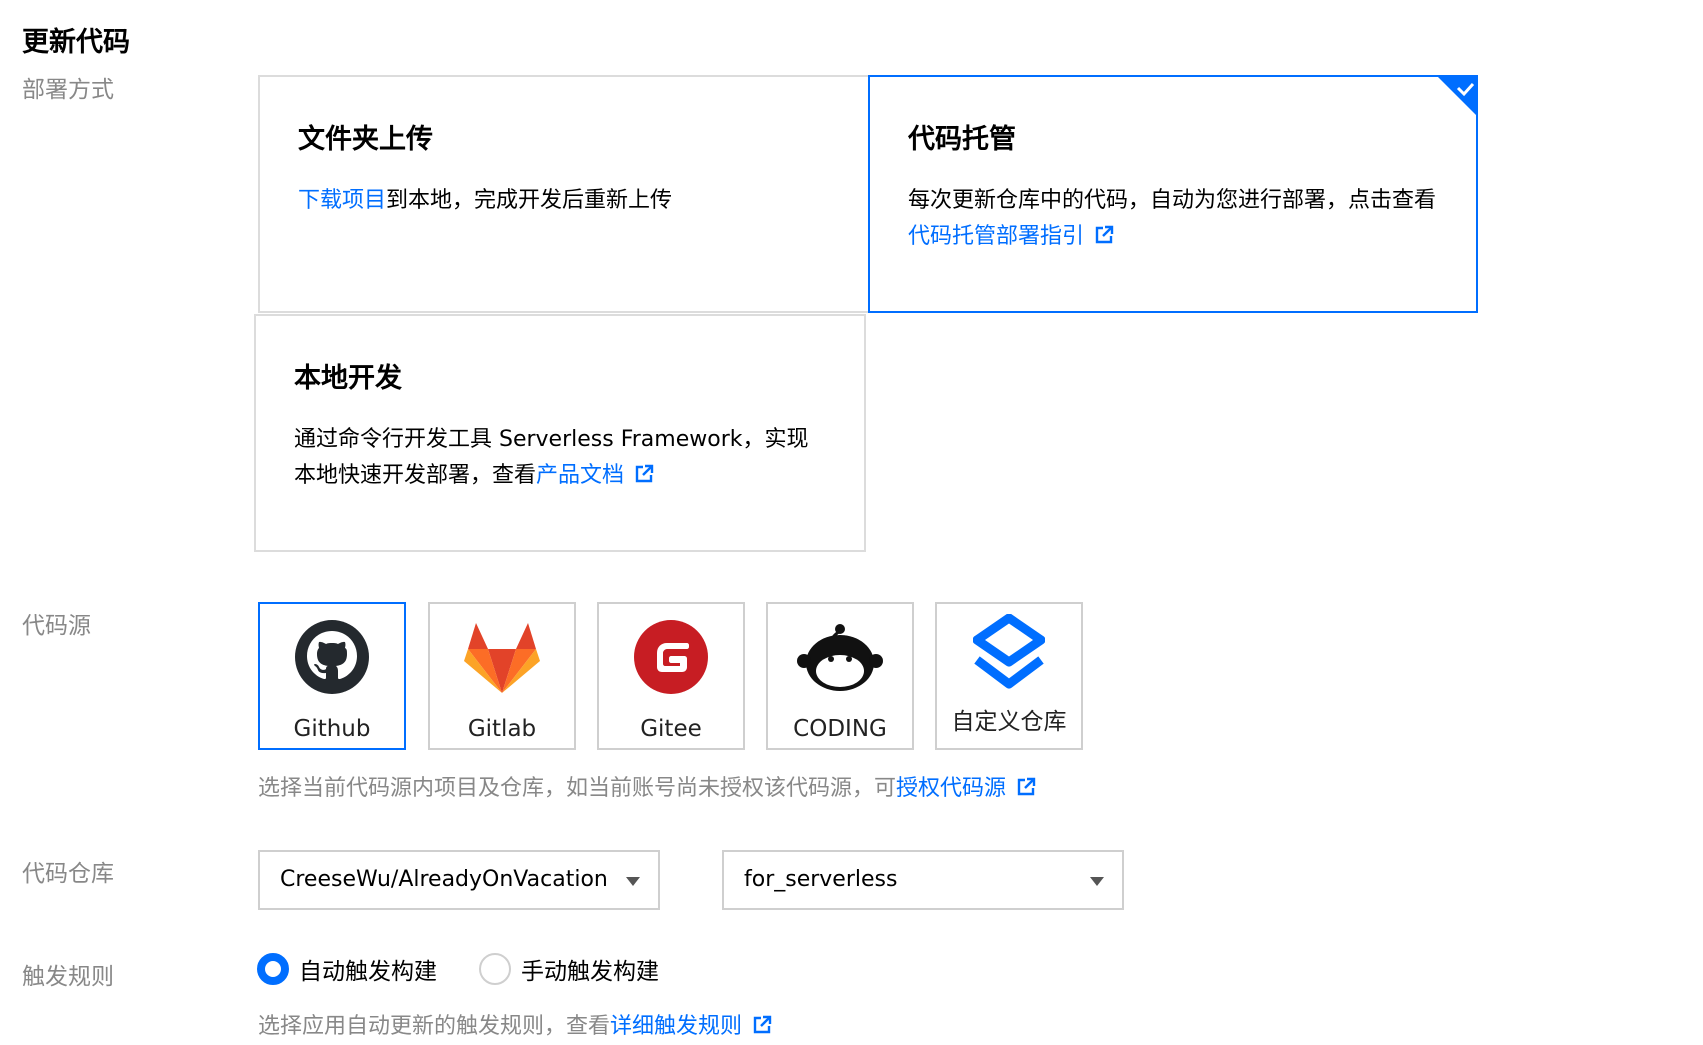  Describe the element at coordinates (342, 200) in the screenshot. I see `download-project-link: 下载项目` at that location.